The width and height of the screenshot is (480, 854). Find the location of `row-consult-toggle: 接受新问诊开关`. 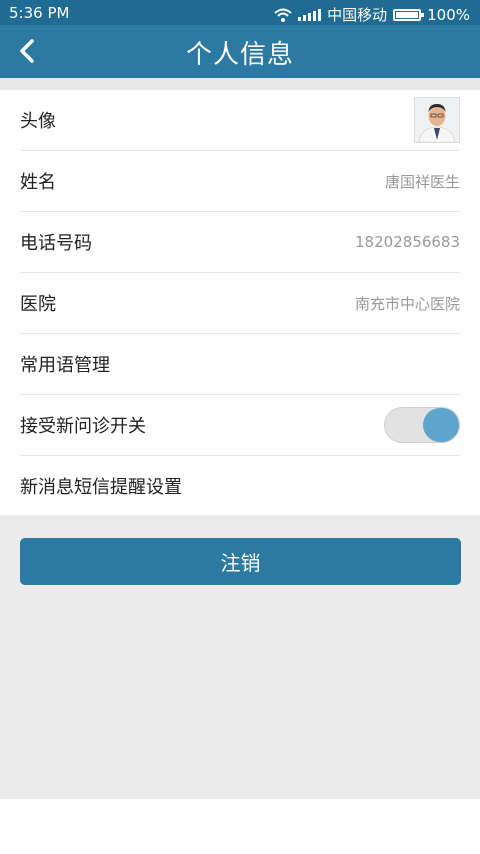

row-consult-toggle: 接受新问诊开关 is located at coordinates (240, 425).